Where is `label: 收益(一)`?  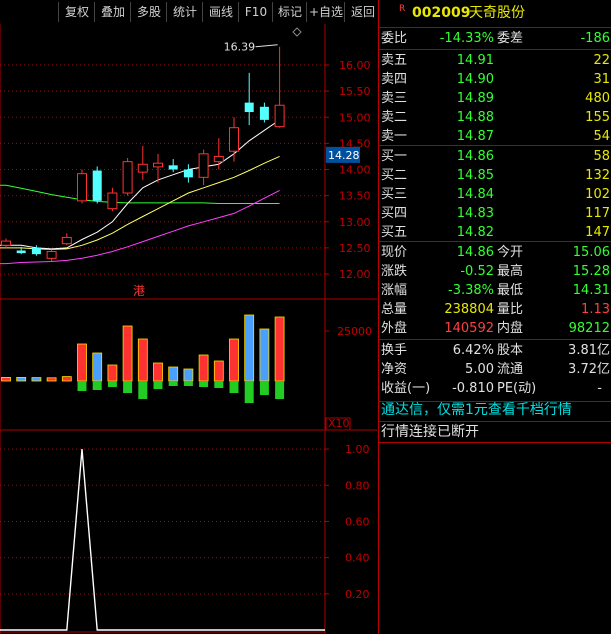 label: 收益(一) is located at coordinates (406, 388).